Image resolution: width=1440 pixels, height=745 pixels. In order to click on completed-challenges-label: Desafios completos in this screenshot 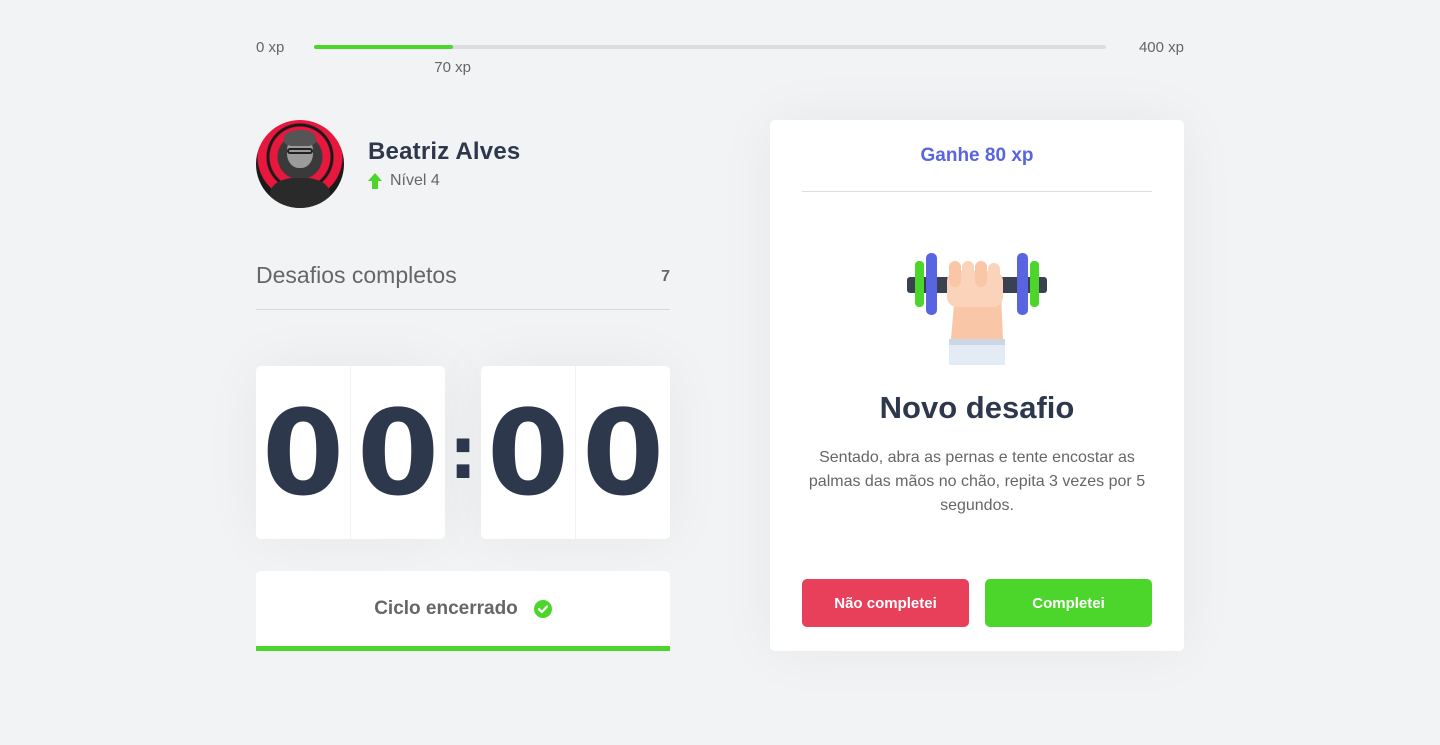, I will do `click(356, 275)`.